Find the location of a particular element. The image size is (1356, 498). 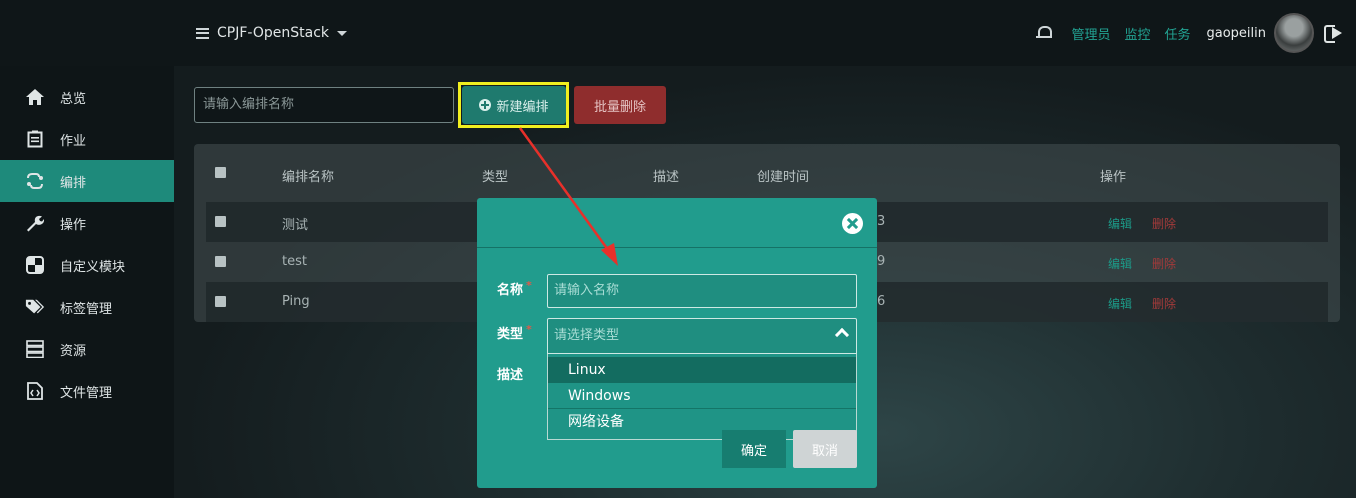

clipboard-icon is located at coordinates (35, 139).